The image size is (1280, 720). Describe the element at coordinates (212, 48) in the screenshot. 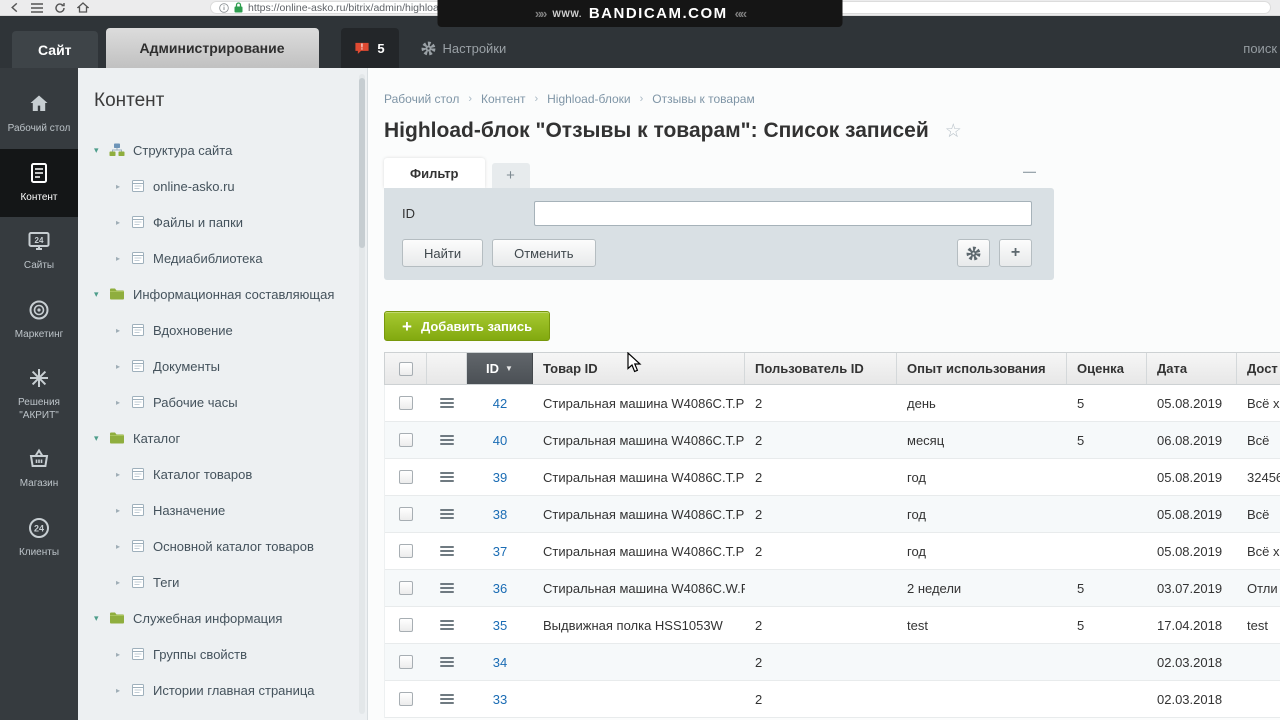

I see `tab-administration: Администрирование` at that location.